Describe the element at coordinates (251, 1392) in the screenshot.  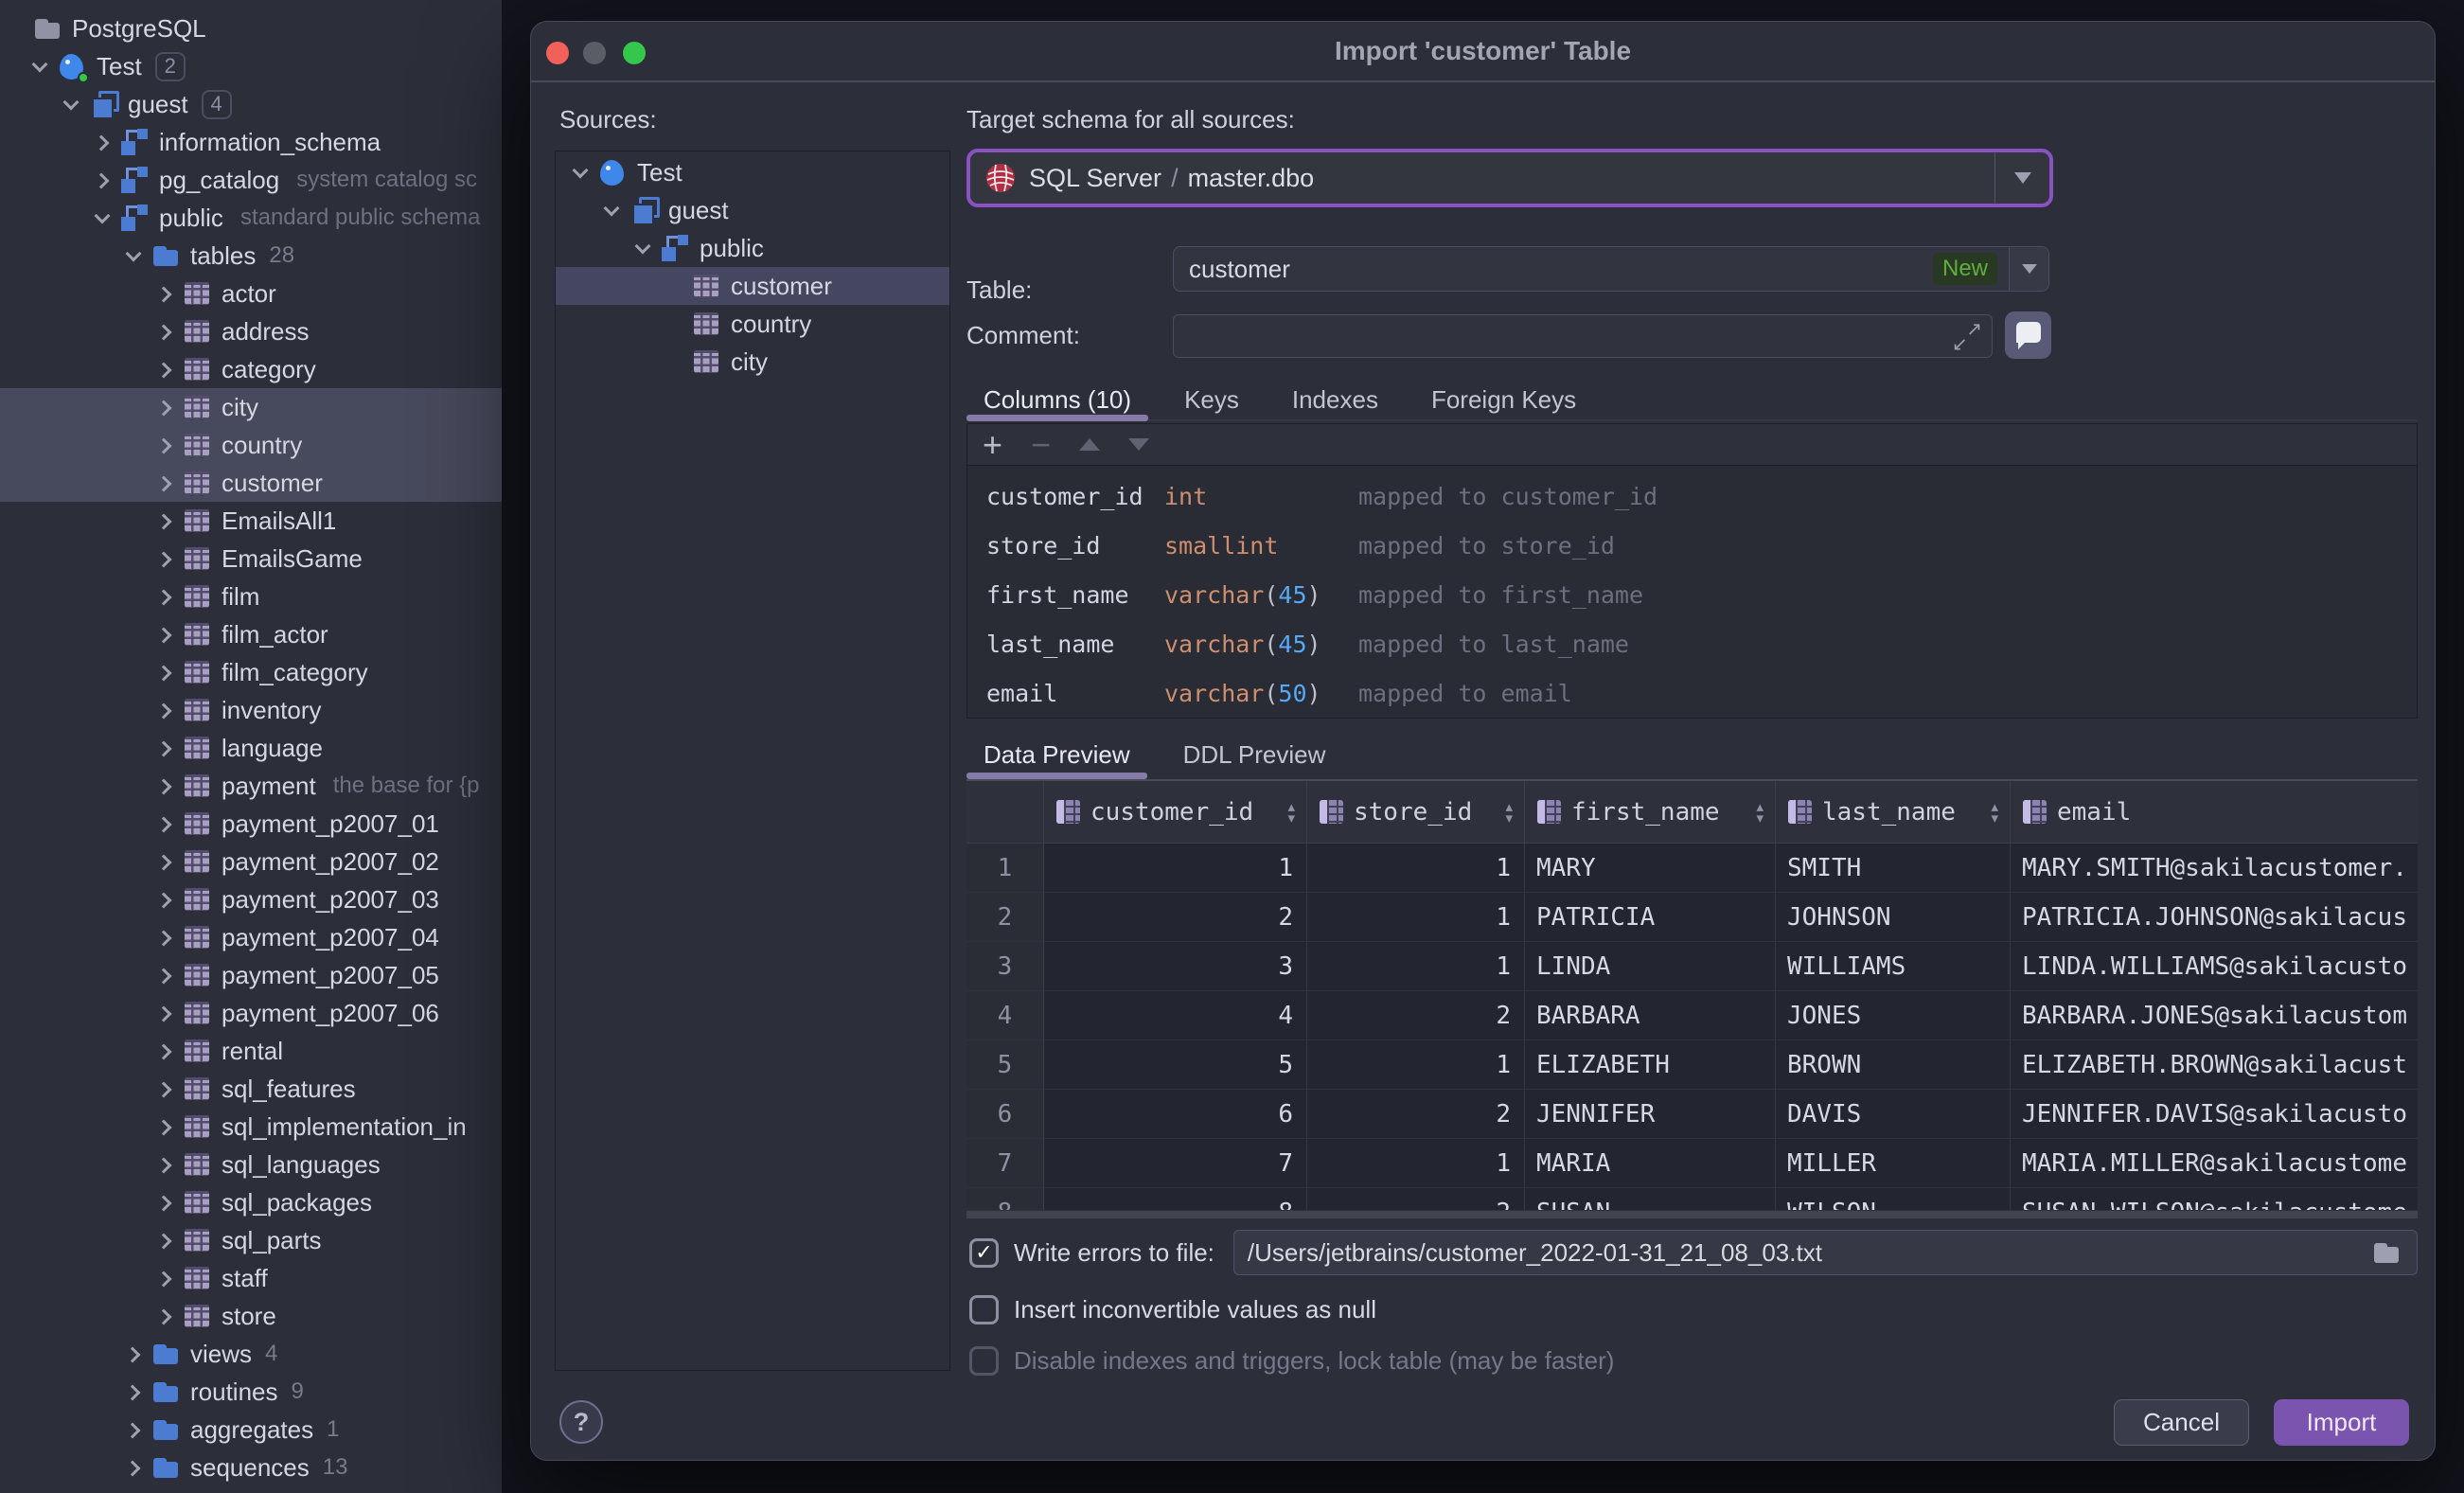
I see `sidebar-item-routines: routines 9` at that location.